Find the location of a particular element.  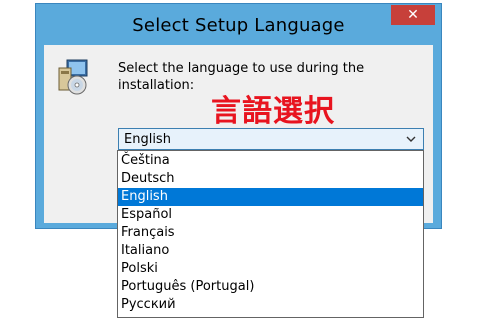

window-title: Select Setup Language is located at coordinates (238, 25).